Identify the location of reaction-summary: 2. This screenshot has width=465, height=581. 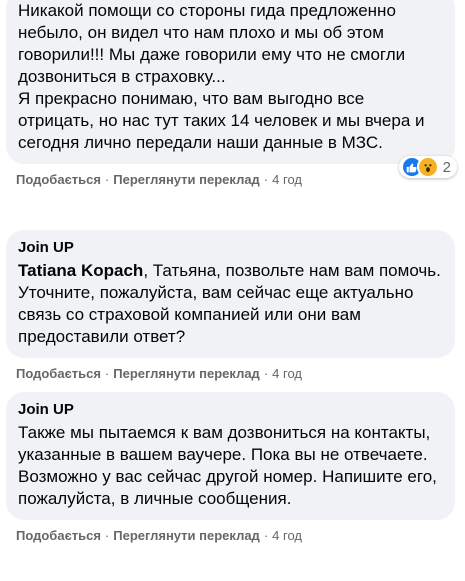
(427, 167).